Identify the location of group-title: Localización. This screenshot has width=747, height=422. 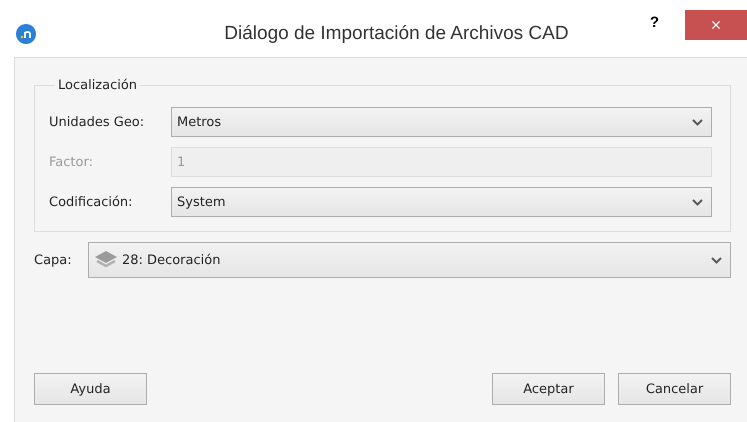
(97, 85).